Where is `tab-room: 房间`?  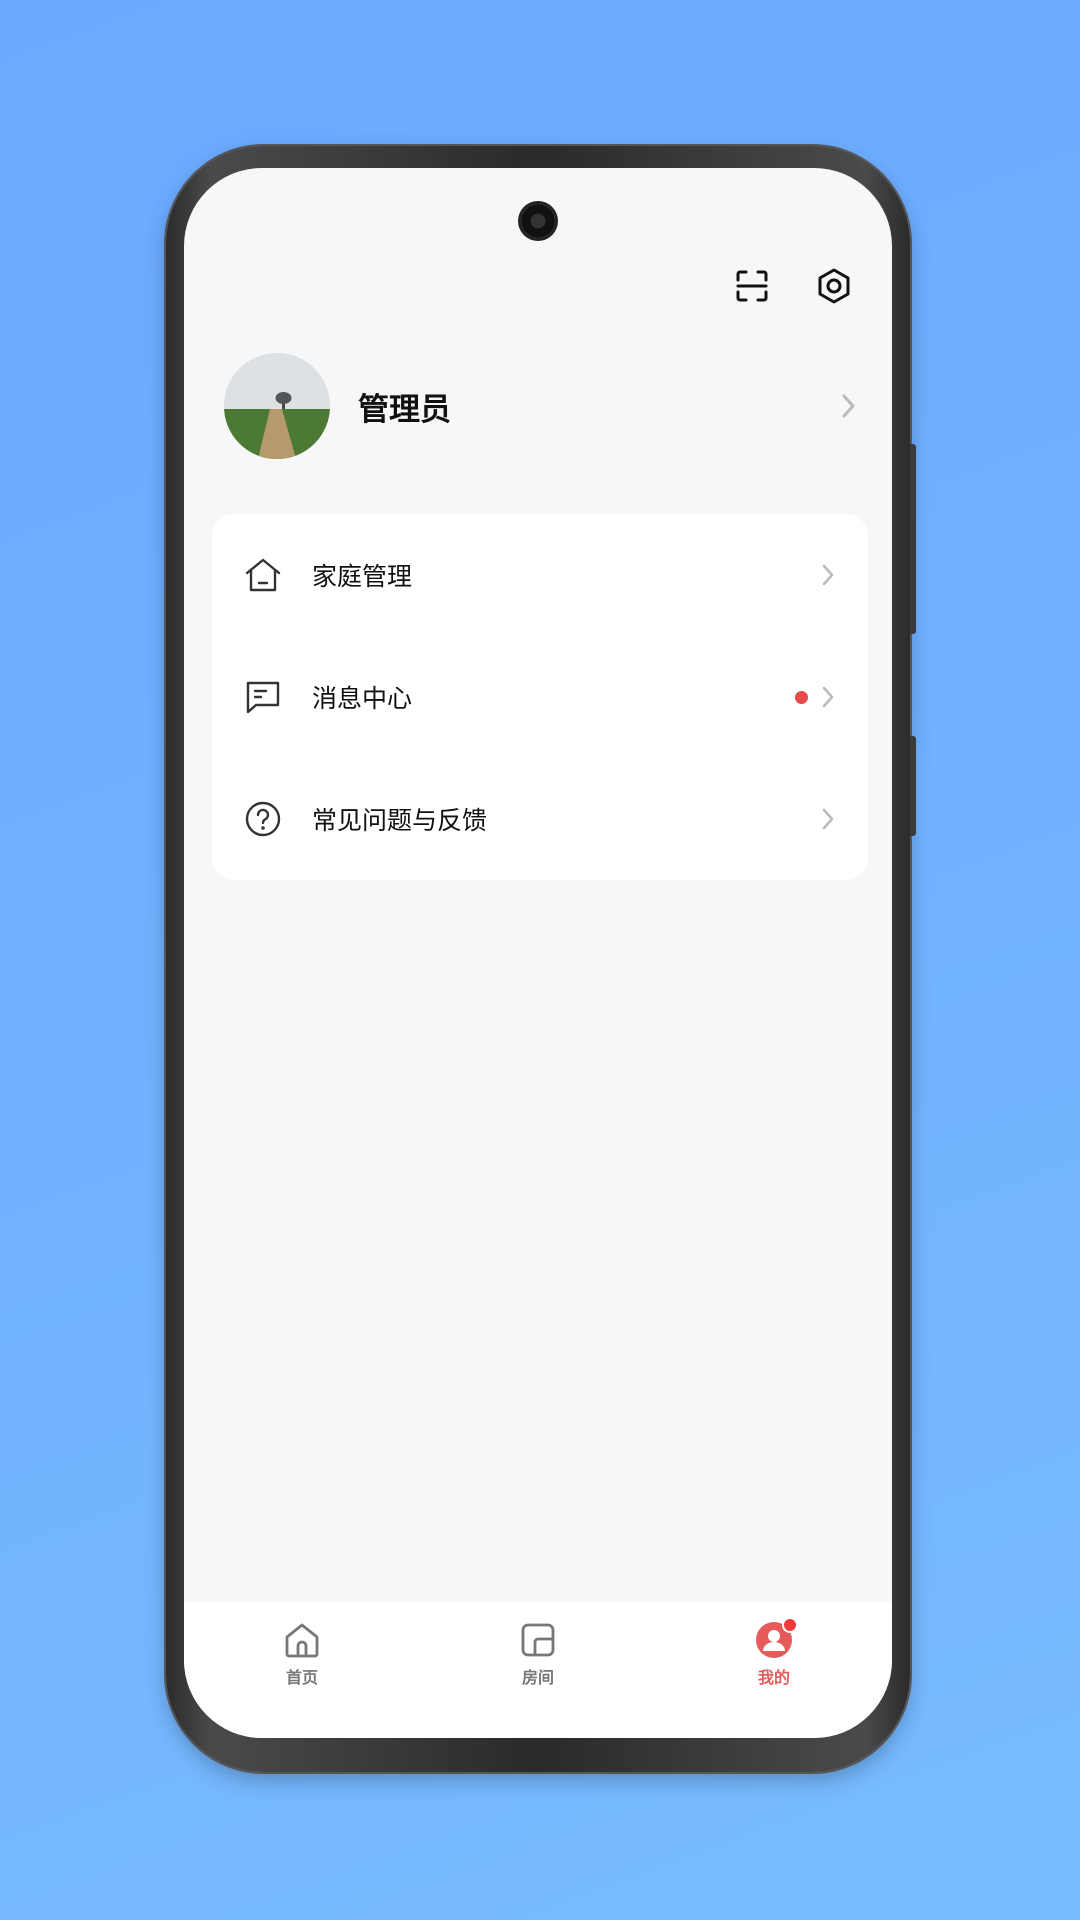 tab-room: 房间 is located at coordinates (538, 1670).